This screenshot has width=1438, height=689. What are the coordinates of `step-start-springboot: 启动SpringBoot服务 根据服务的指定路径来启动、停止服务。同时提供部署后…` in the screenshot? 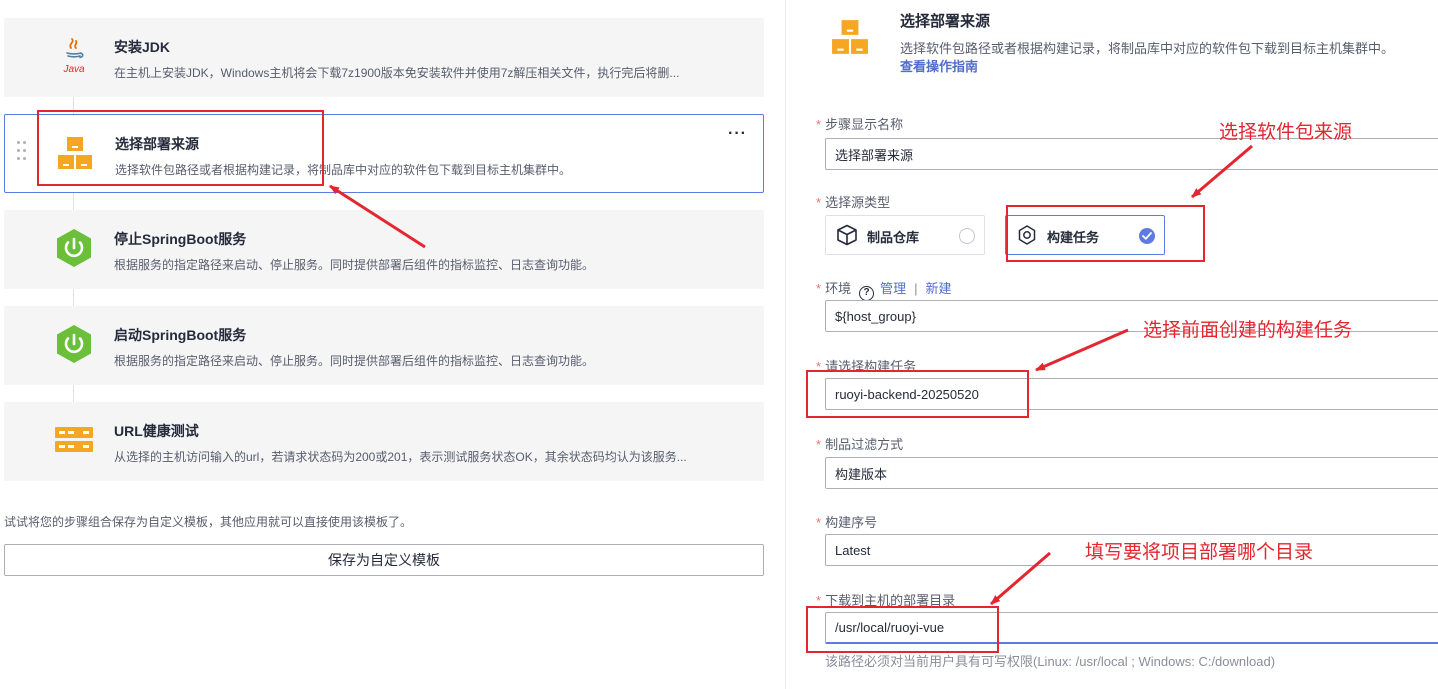 It's located at (384, 345).